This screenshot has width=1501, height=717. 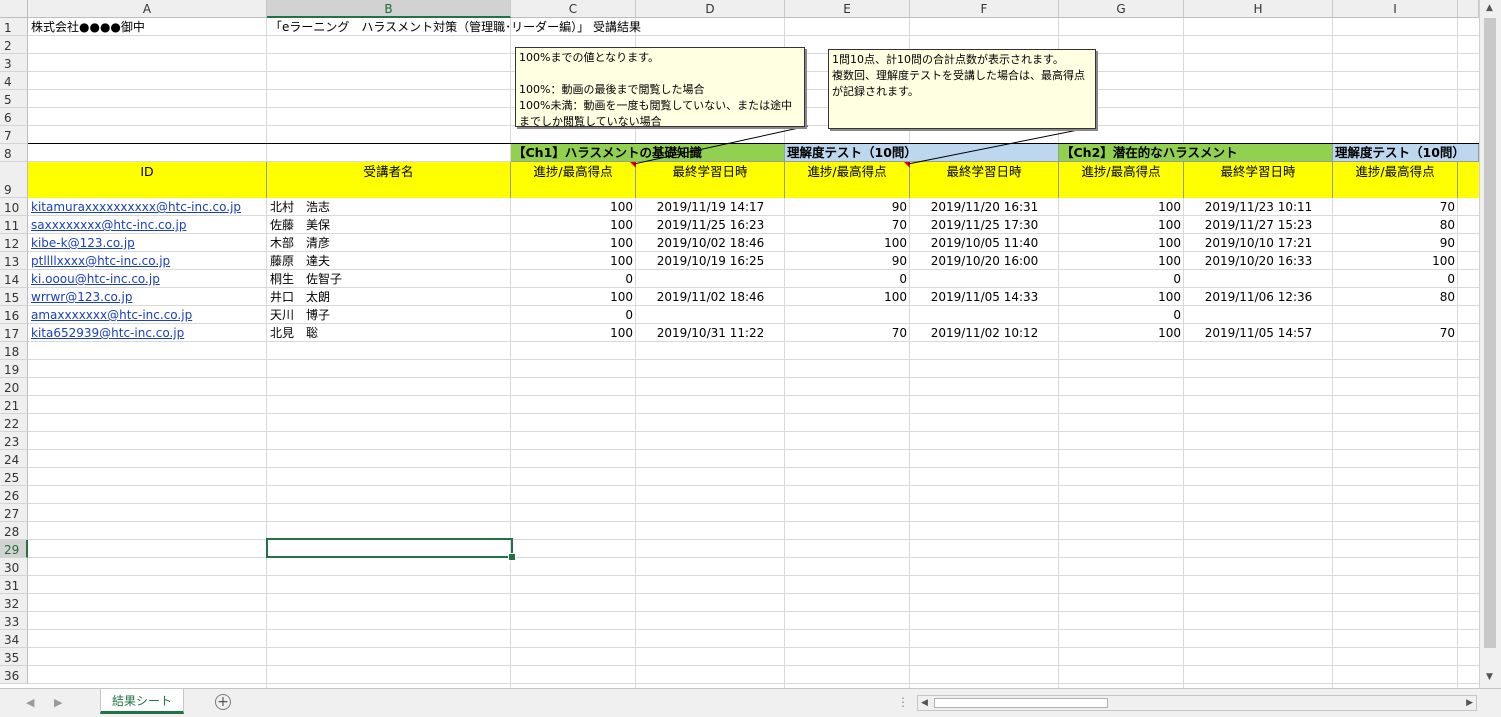 I want to click on cell-i: 90, so click(x=1395, y=243).